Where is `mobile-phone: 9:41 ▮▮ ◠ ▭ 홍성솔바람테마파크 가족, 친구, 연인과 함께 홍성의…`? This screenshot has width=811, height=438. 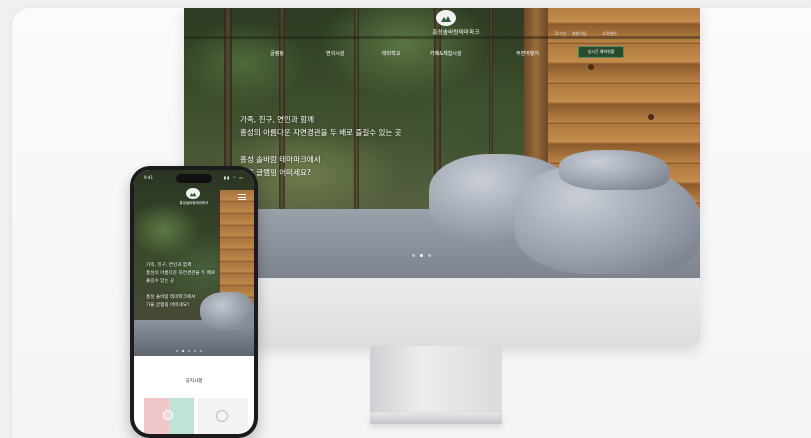 mobile-phone: 9:41 ▮▮ ◠ ▭ 홍성솔바람테마파크 가족, 친구, 연인과 함께 홍성의… is located at coordinates (194, 302).